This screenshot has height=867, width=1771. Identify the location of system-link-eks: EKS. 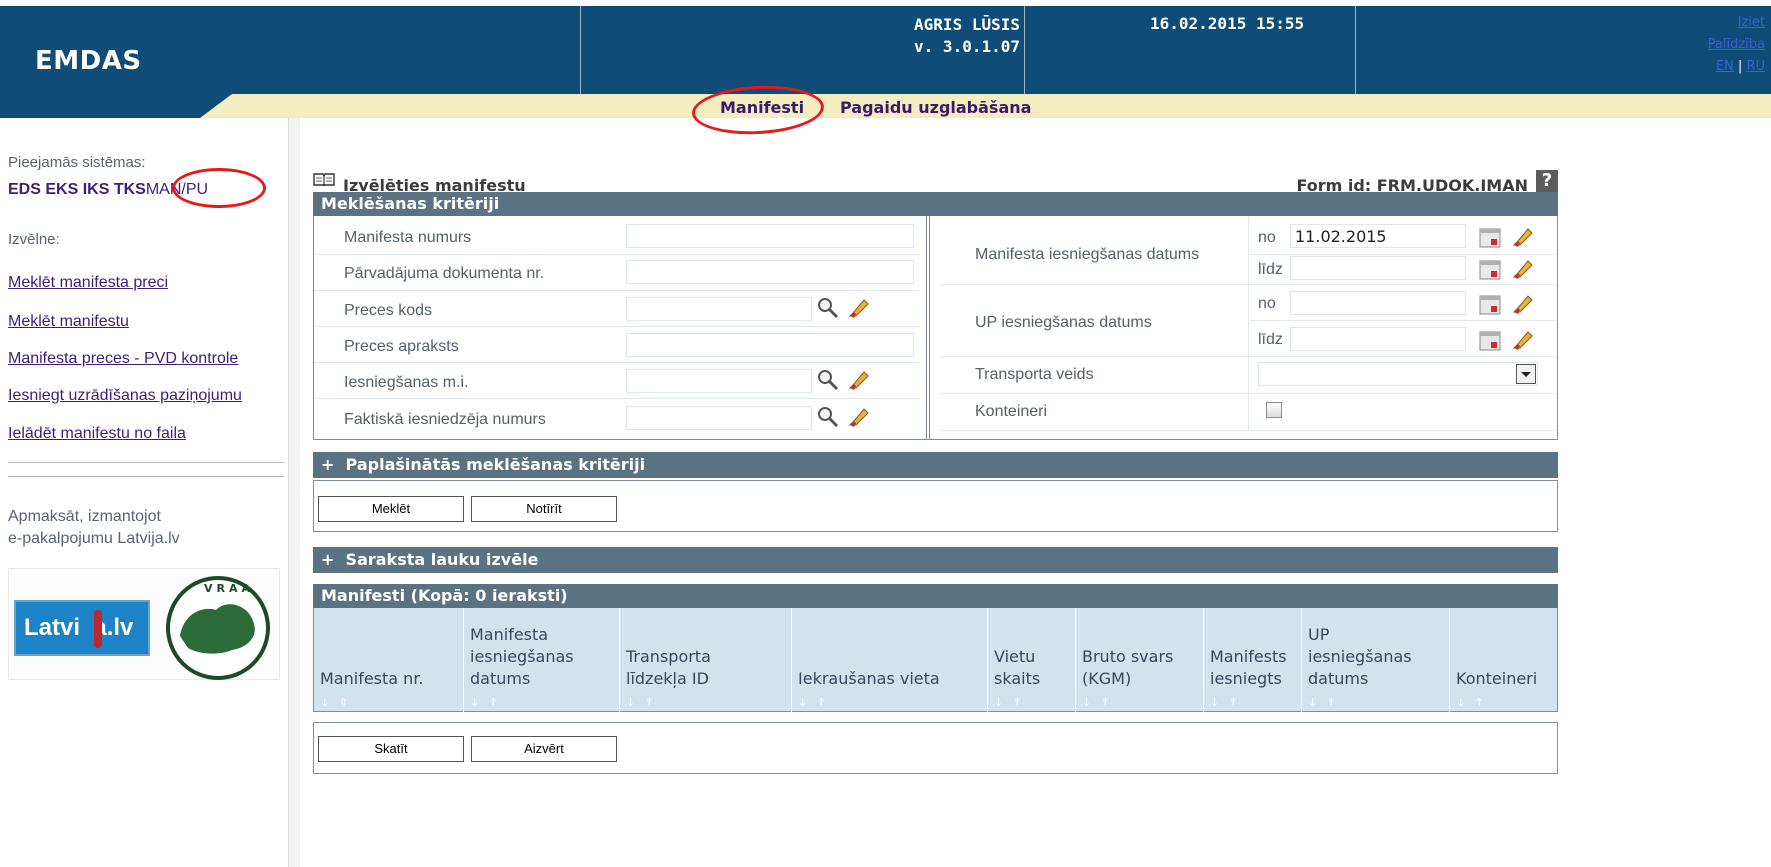
(61, 189).